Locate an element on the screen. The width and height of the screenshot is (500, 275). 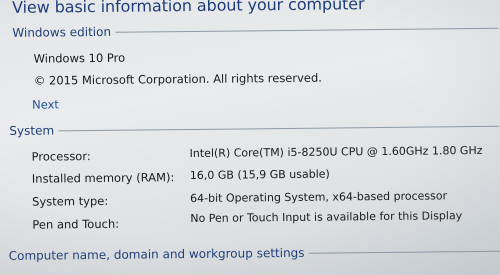
system-row-value: 16,0 GB (15,9 GB usable) is located at coordinates (259, 175).